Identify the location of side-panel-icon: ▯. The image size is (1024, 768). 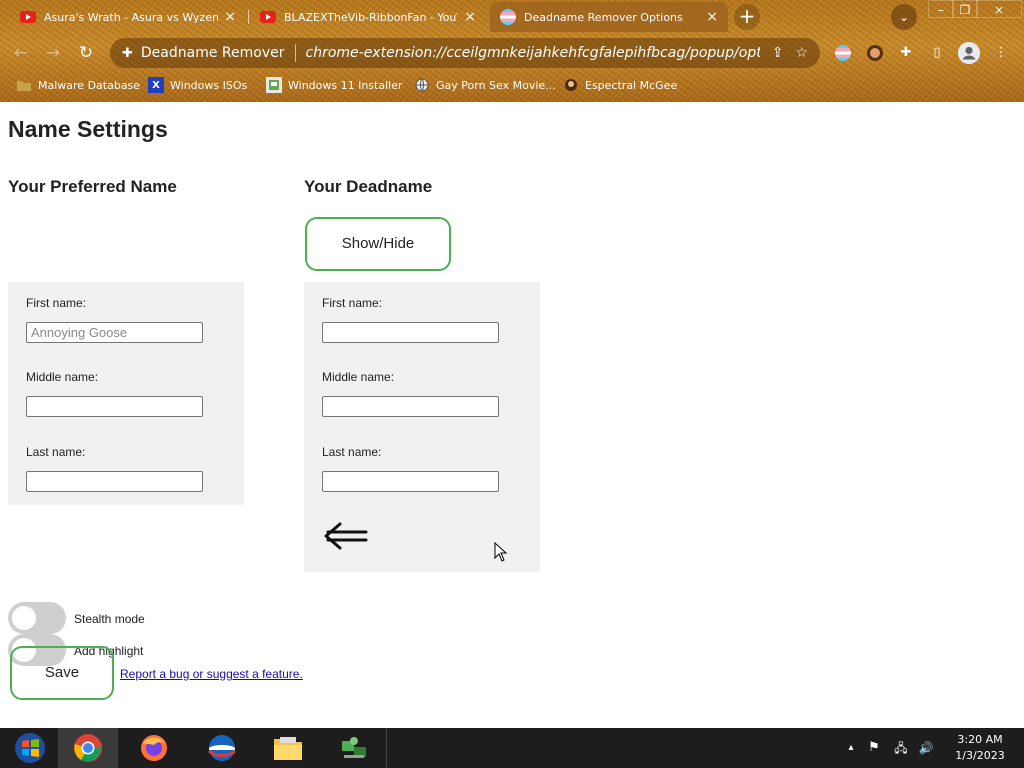
(937, 53).